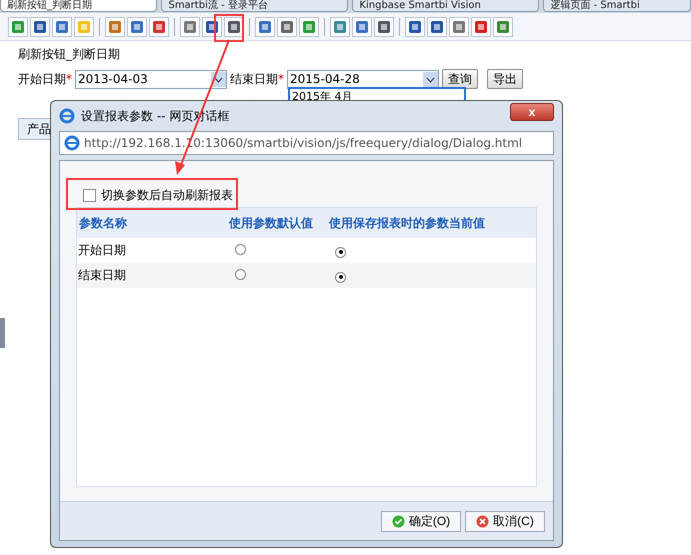  I want to click on field-label: 开始日期*, so click(45, 79).